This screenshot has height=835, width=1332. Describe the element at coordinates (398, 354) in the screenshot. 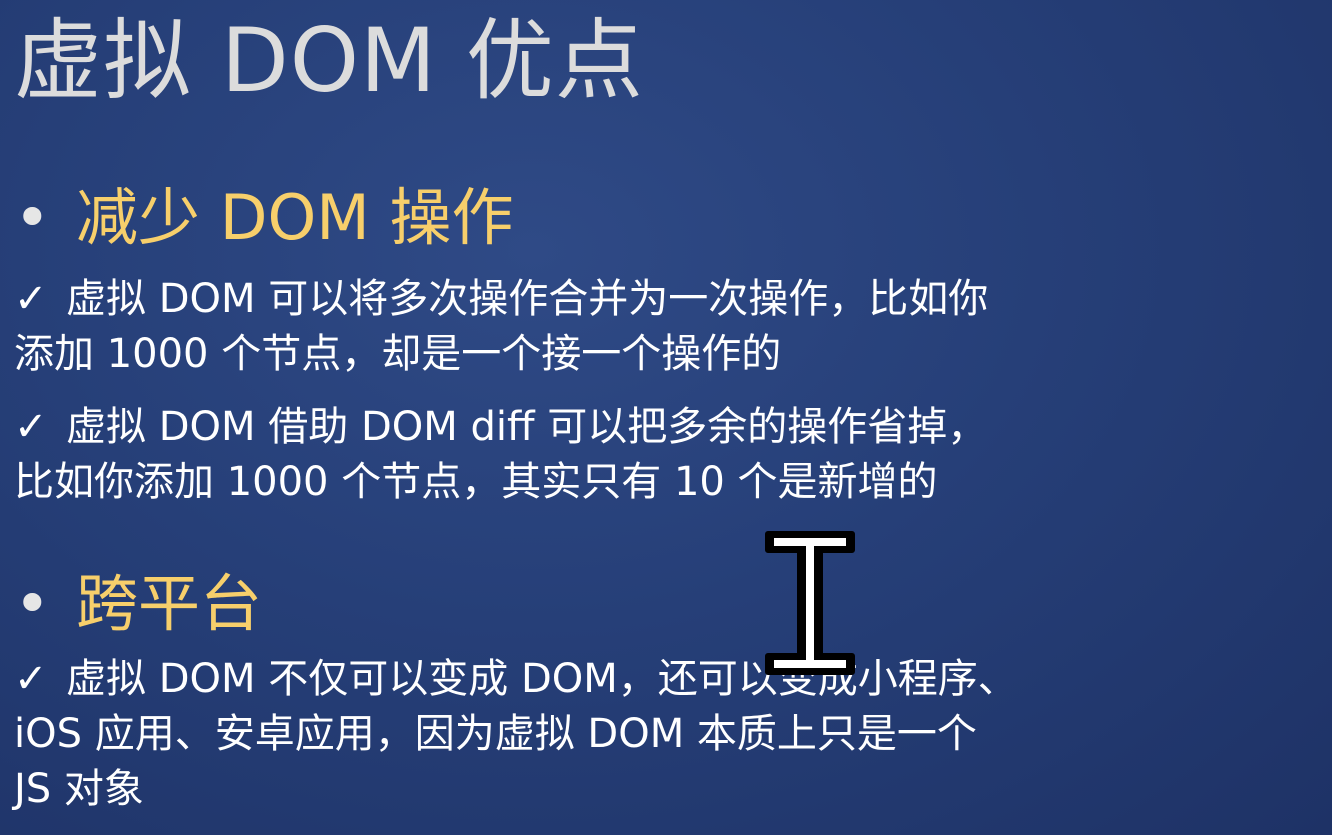

I see `point-line: 添加 1000 个节点，却是一个接一个操作的` at that location.